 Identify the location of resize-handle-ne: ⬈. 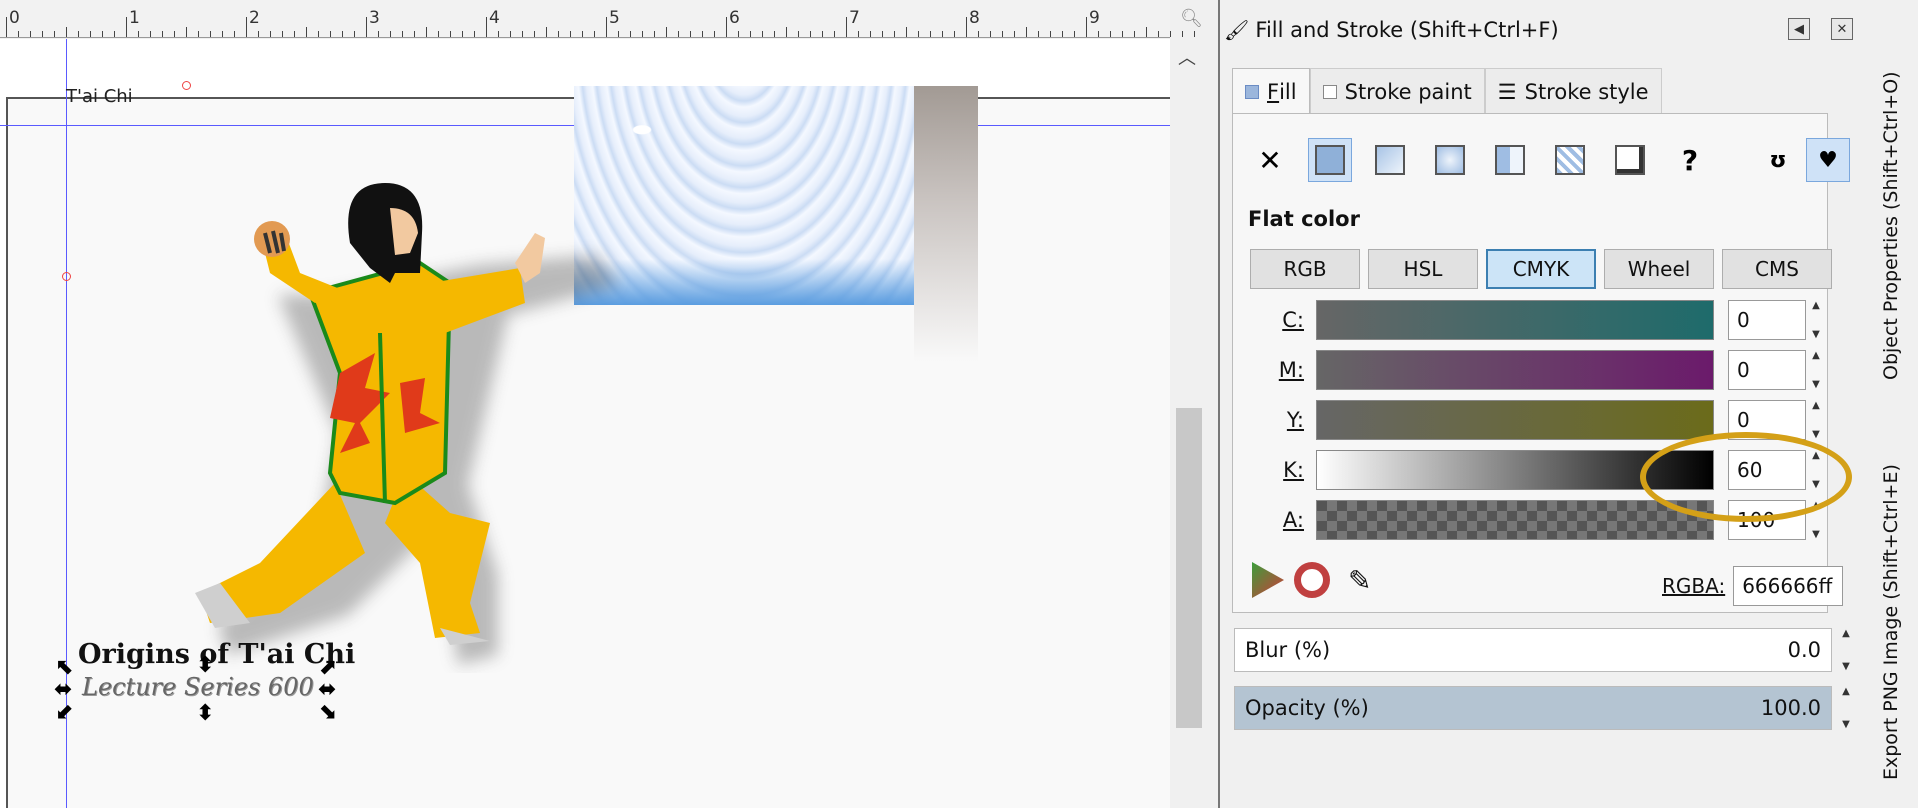
(327, 668).